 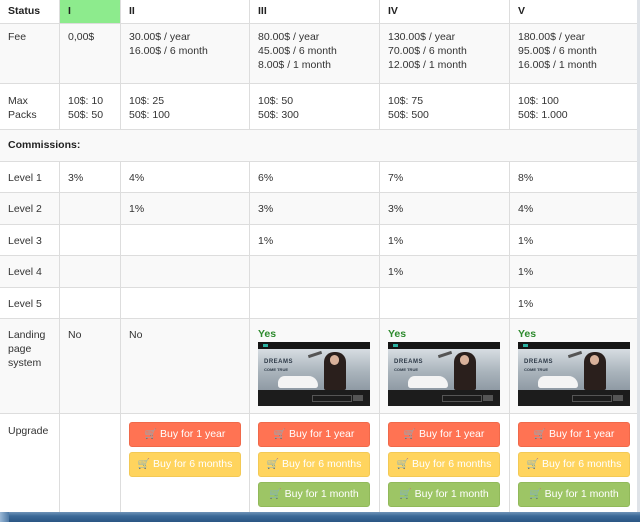 I want to click on fee-line: 45.00$ / 6 month, so click(x=297, y=51).